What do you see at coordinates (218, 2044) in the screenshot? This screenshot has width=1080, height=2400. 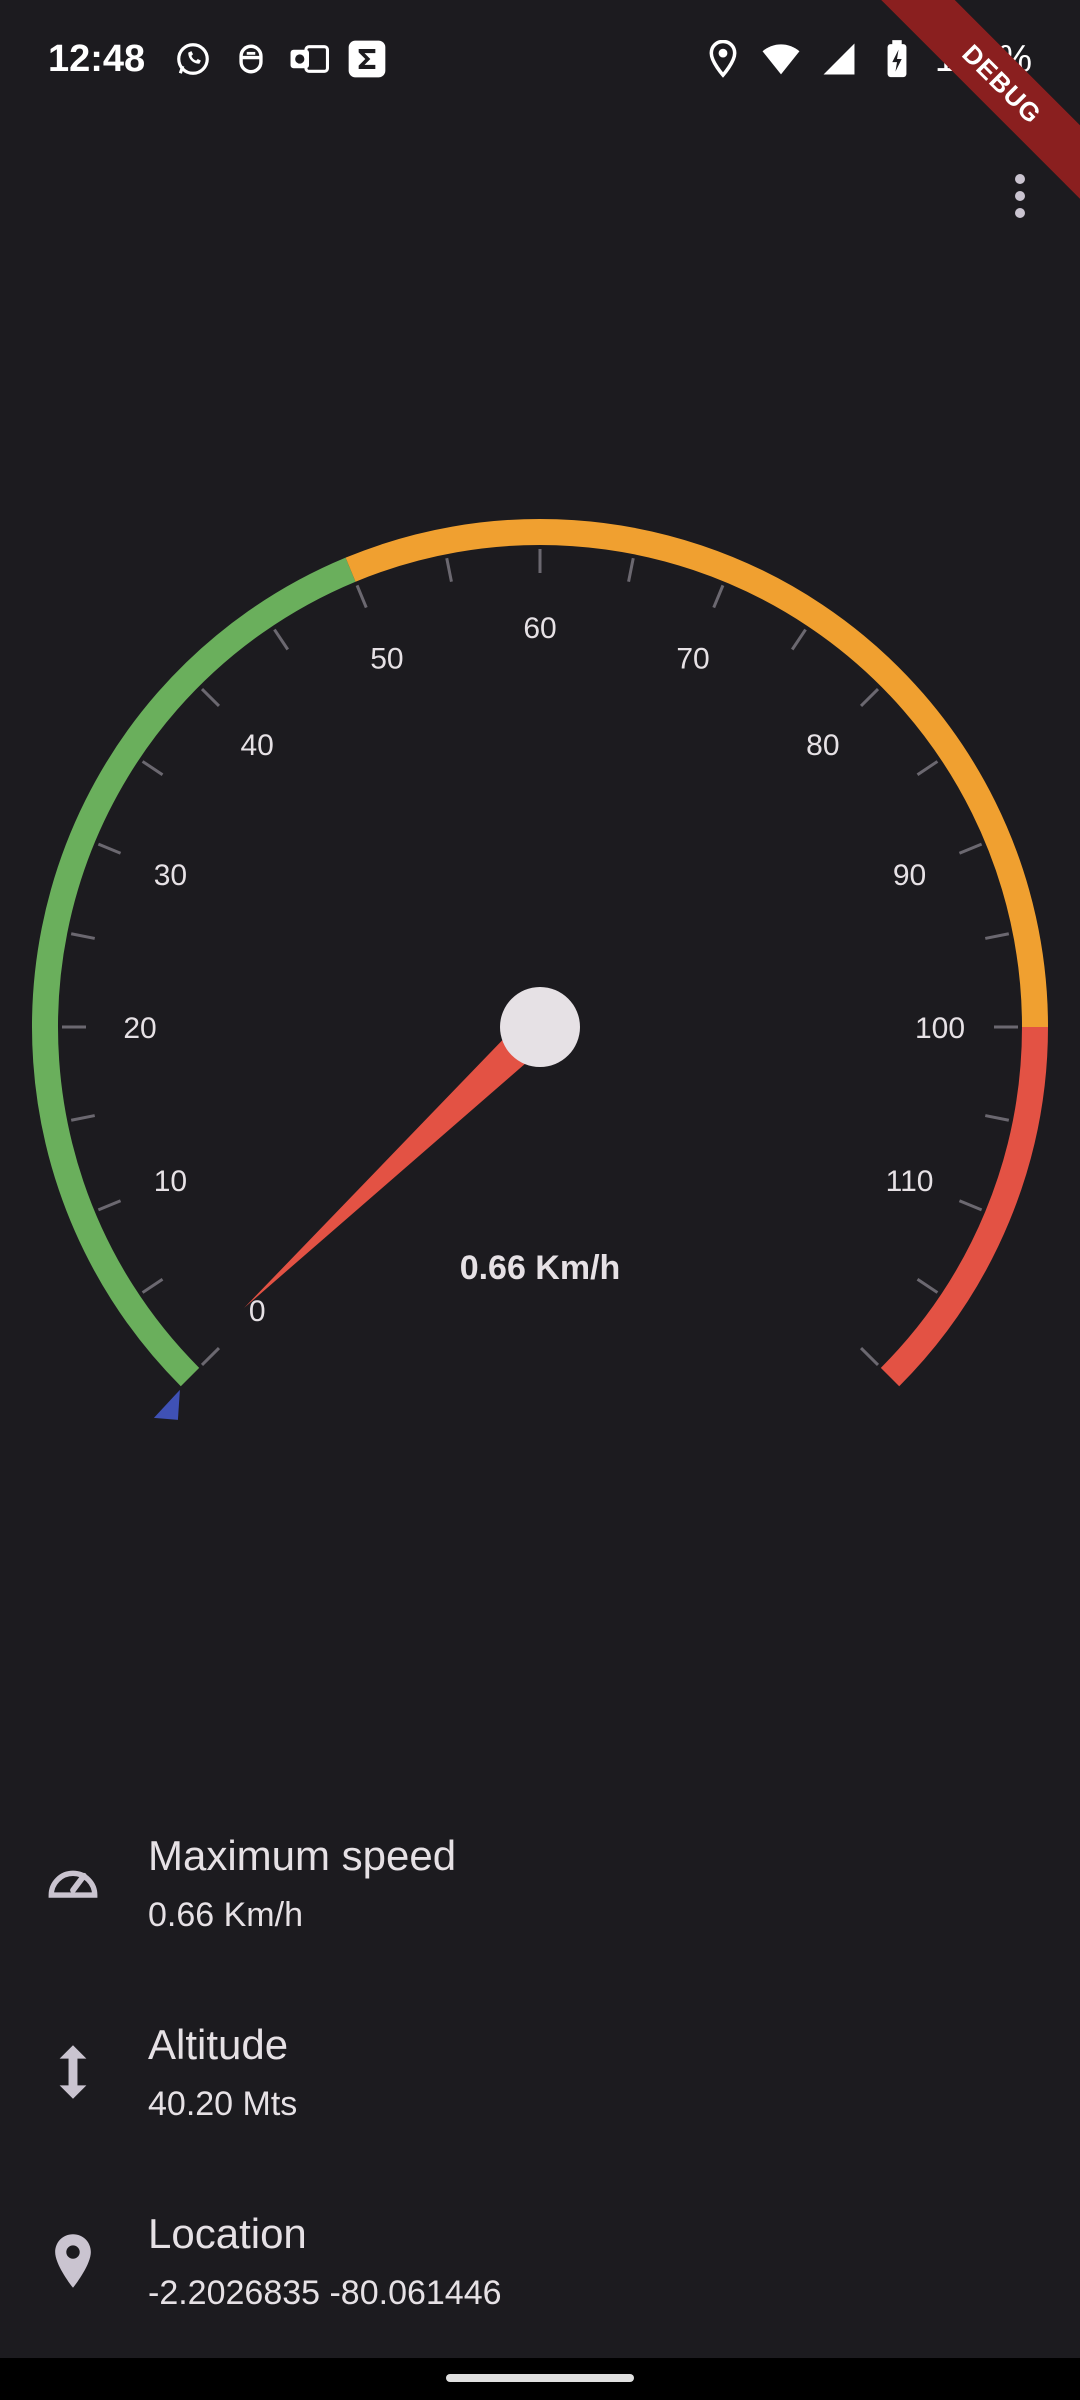 I see `altitude-label: Altitude` at bounding box center [218, 2044].